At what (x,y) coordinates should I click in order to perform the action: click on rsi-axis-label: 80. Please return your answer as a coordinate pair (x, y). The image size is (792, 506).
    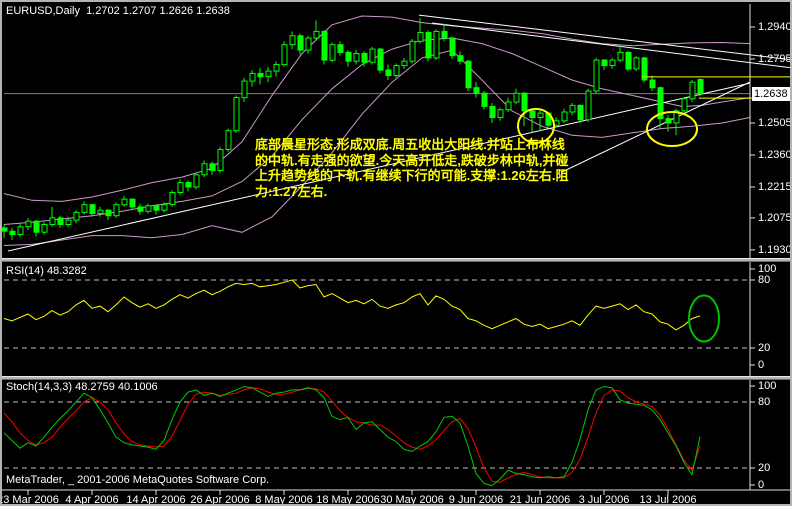
    Looking at the image, I should click on (764, 280).